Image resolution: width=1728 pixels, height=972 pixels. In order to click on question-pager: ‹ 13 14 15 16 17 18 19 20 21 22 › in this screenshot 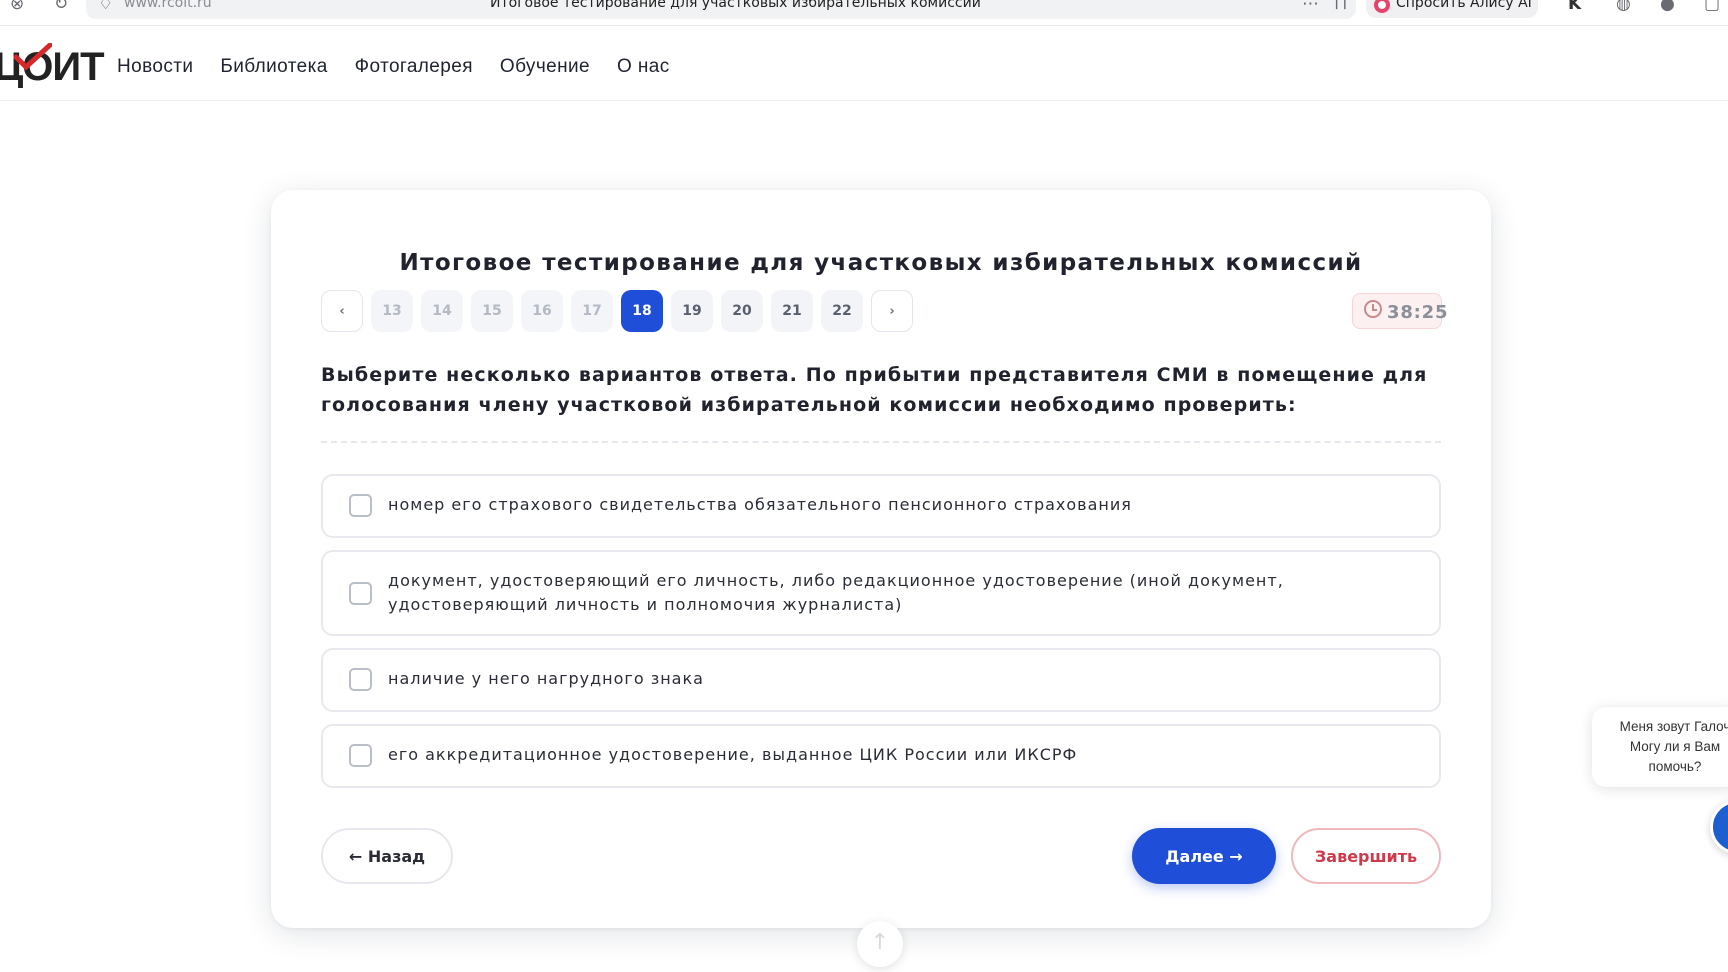, I will do `click(617, 311)`.